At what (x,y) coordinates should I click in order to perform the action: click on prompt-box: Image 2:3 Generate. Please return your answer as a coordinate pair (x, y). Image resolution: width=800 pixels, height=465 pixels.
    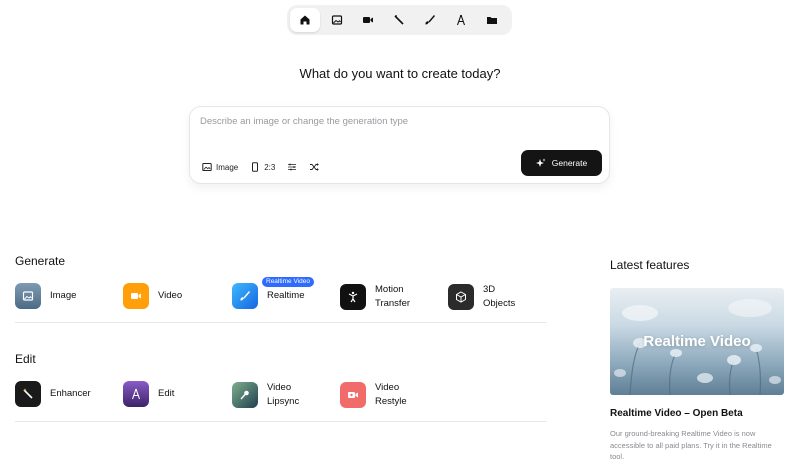
    Looking at the image, I should click on (399, 145).